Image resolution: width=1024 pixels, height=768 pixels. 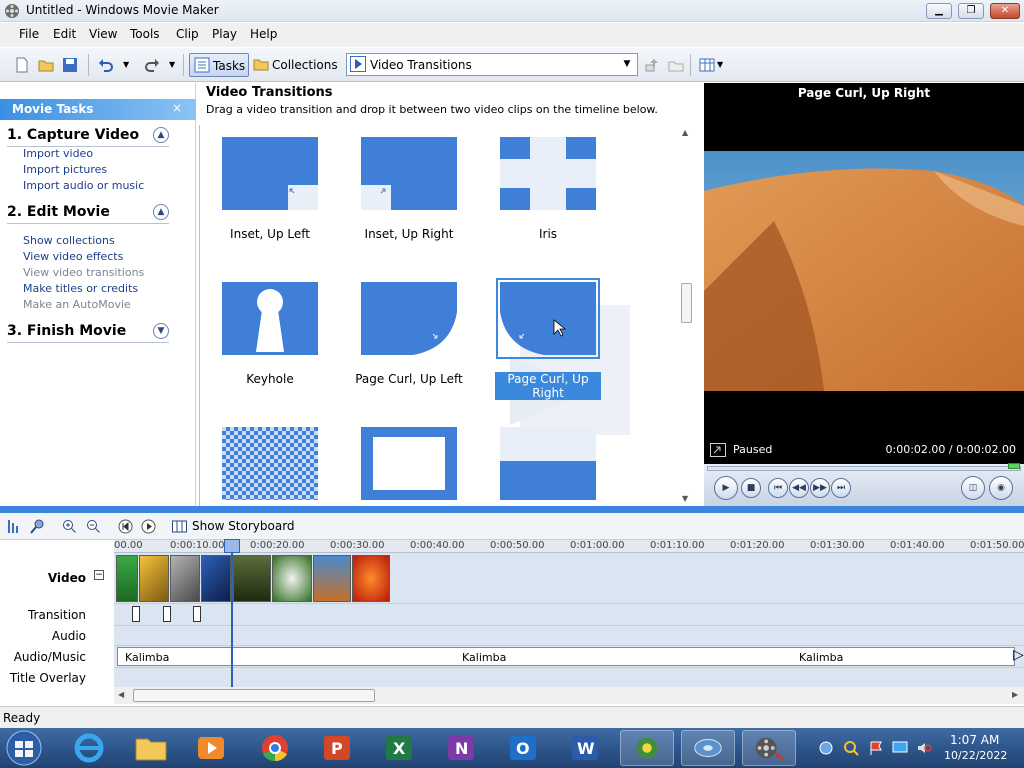 What do you see at coordinates (685, 132) in the screenshot?
I see `scroll-up-icon: ▲` at bounding box center [685, 132].